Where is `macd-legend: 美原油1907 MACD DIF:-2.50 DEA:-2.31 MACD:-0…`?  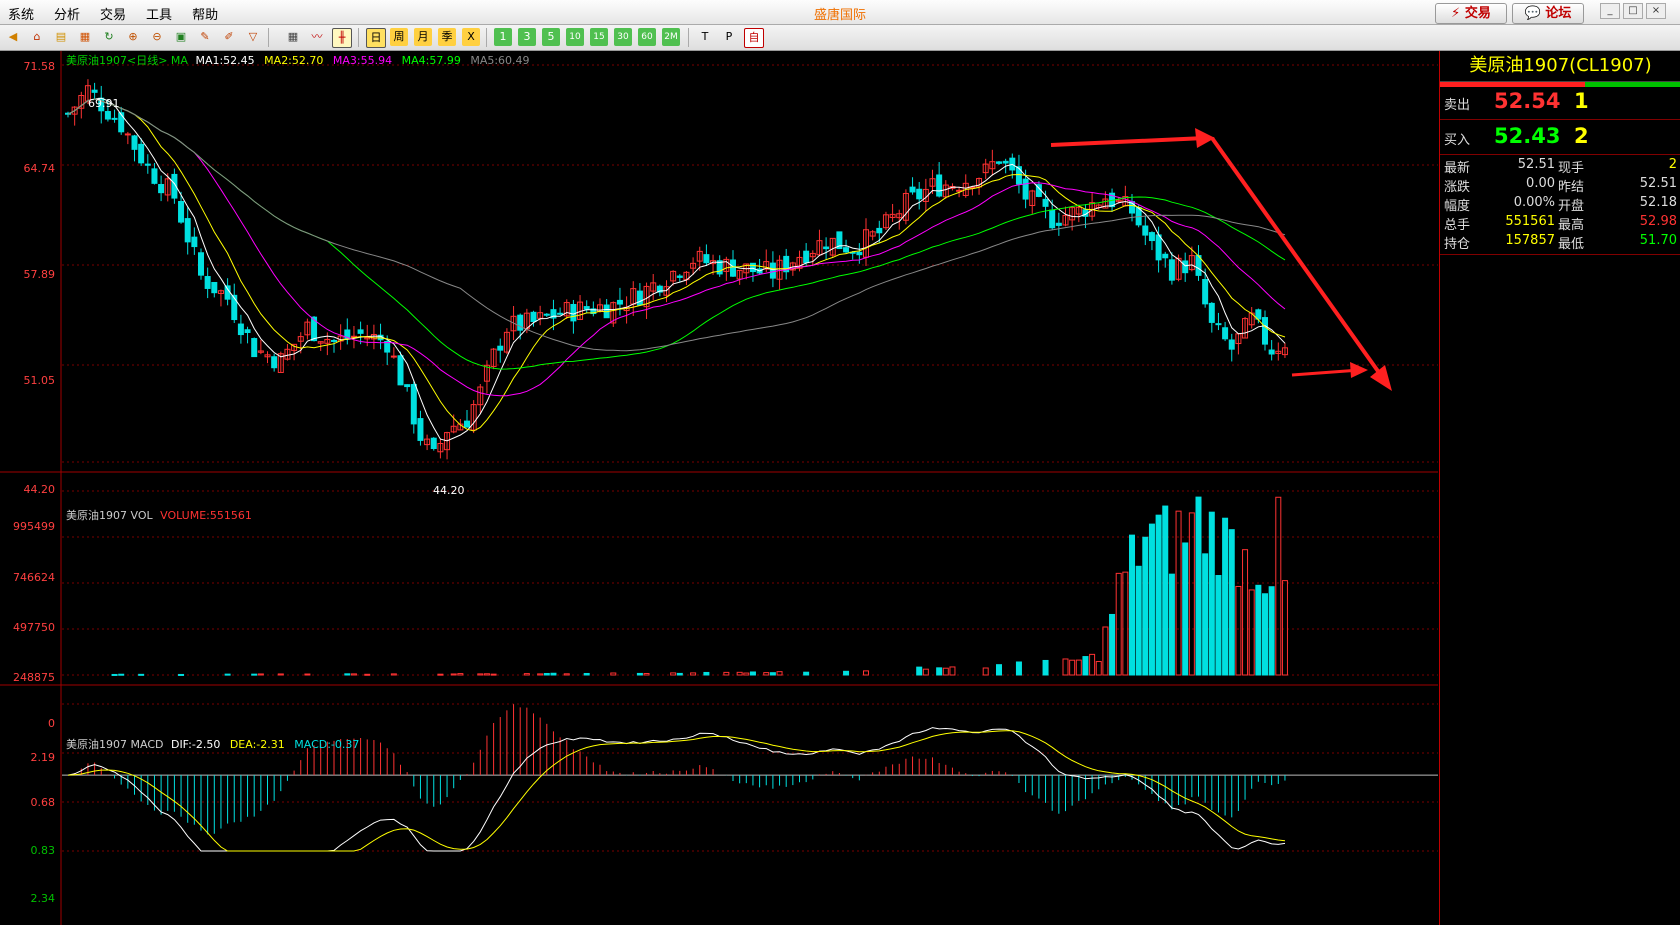
macd-legend: 美原油1907 MACD DIF:-2.50 DEA:-2.31 MACD:-0… is located at coordinates (212, 744).